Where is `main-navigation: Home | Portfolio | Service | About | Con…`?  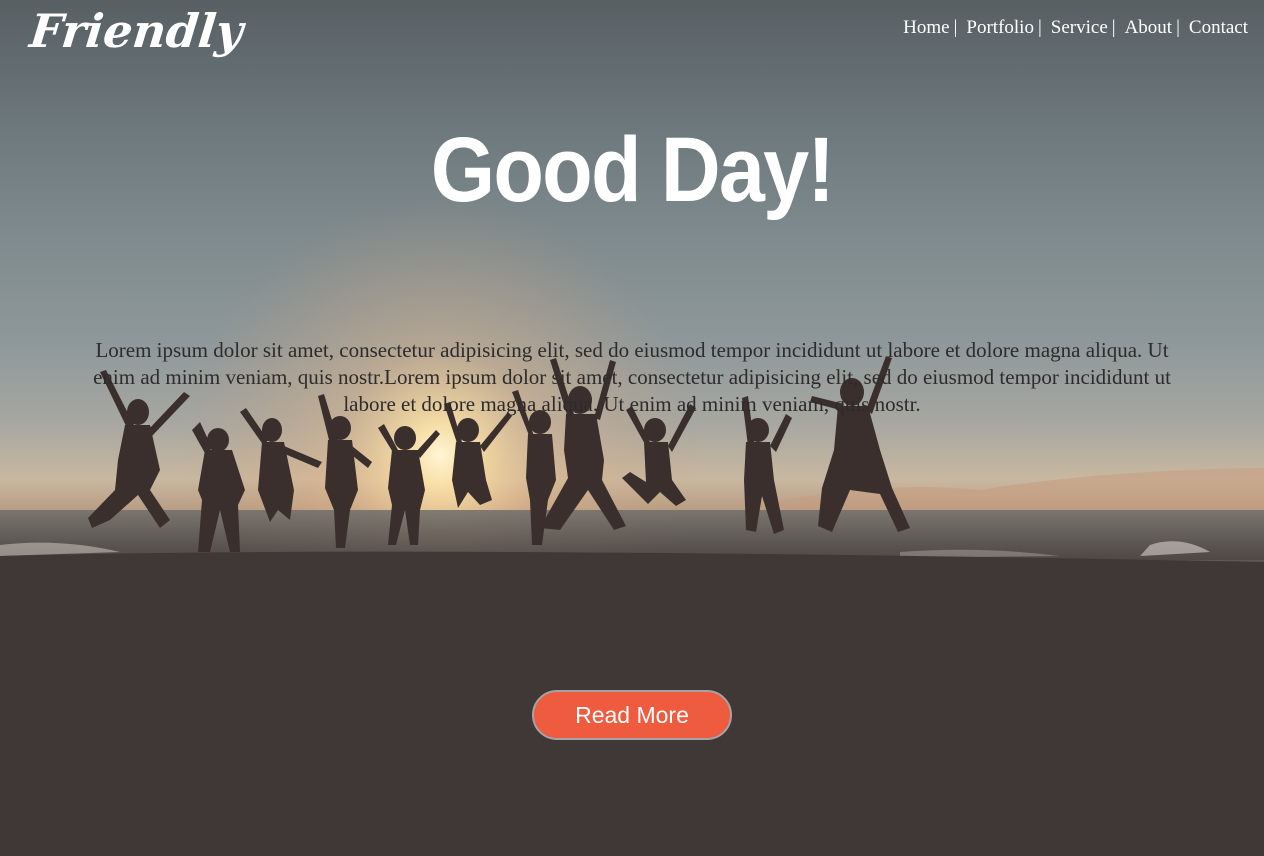 main-navigation: Home | Portfolio | Service | About | Con… is located at coordinates (1075, 28).